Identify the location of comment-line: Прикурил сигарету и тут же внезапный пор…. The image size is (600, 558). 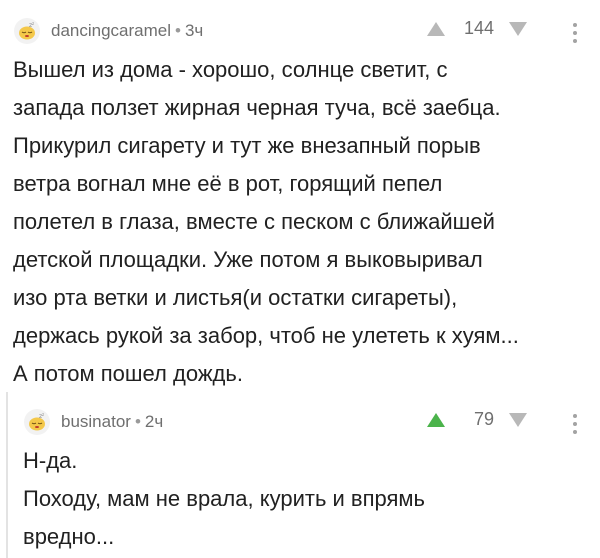
(247, 145).